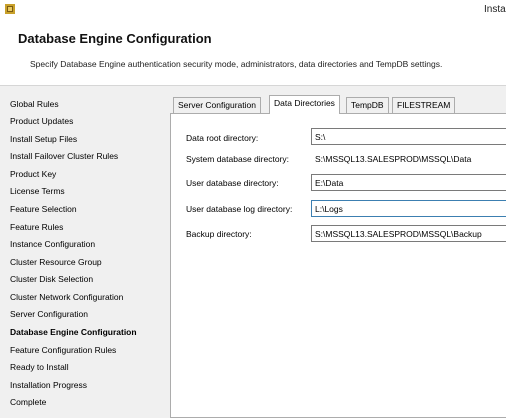 This screenshot has width=506, height=418. Describe the element at coordinates (408, 136) in the screenshot. I see `data-root-input` at that location.